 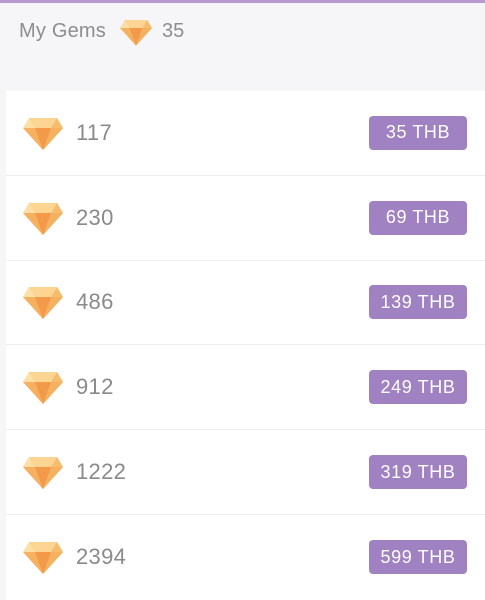 What do you see at coordinates (245, 218) in the screenshot?
I see `gem-package-row: 230 69 THB` at bounding box center [245, 218].